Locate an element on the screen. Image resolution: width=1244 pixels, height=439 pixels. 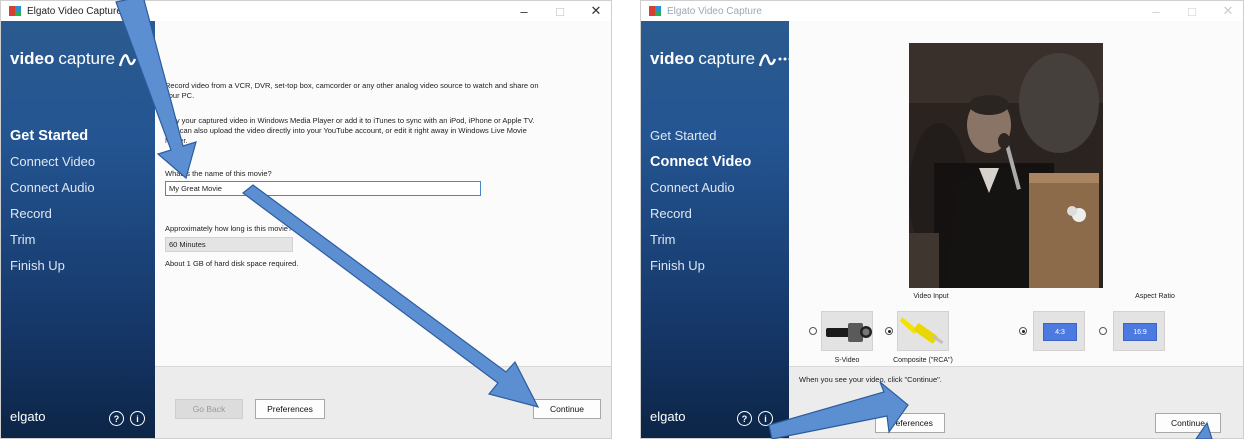
composite-radio is located at coordinates (889, 331).